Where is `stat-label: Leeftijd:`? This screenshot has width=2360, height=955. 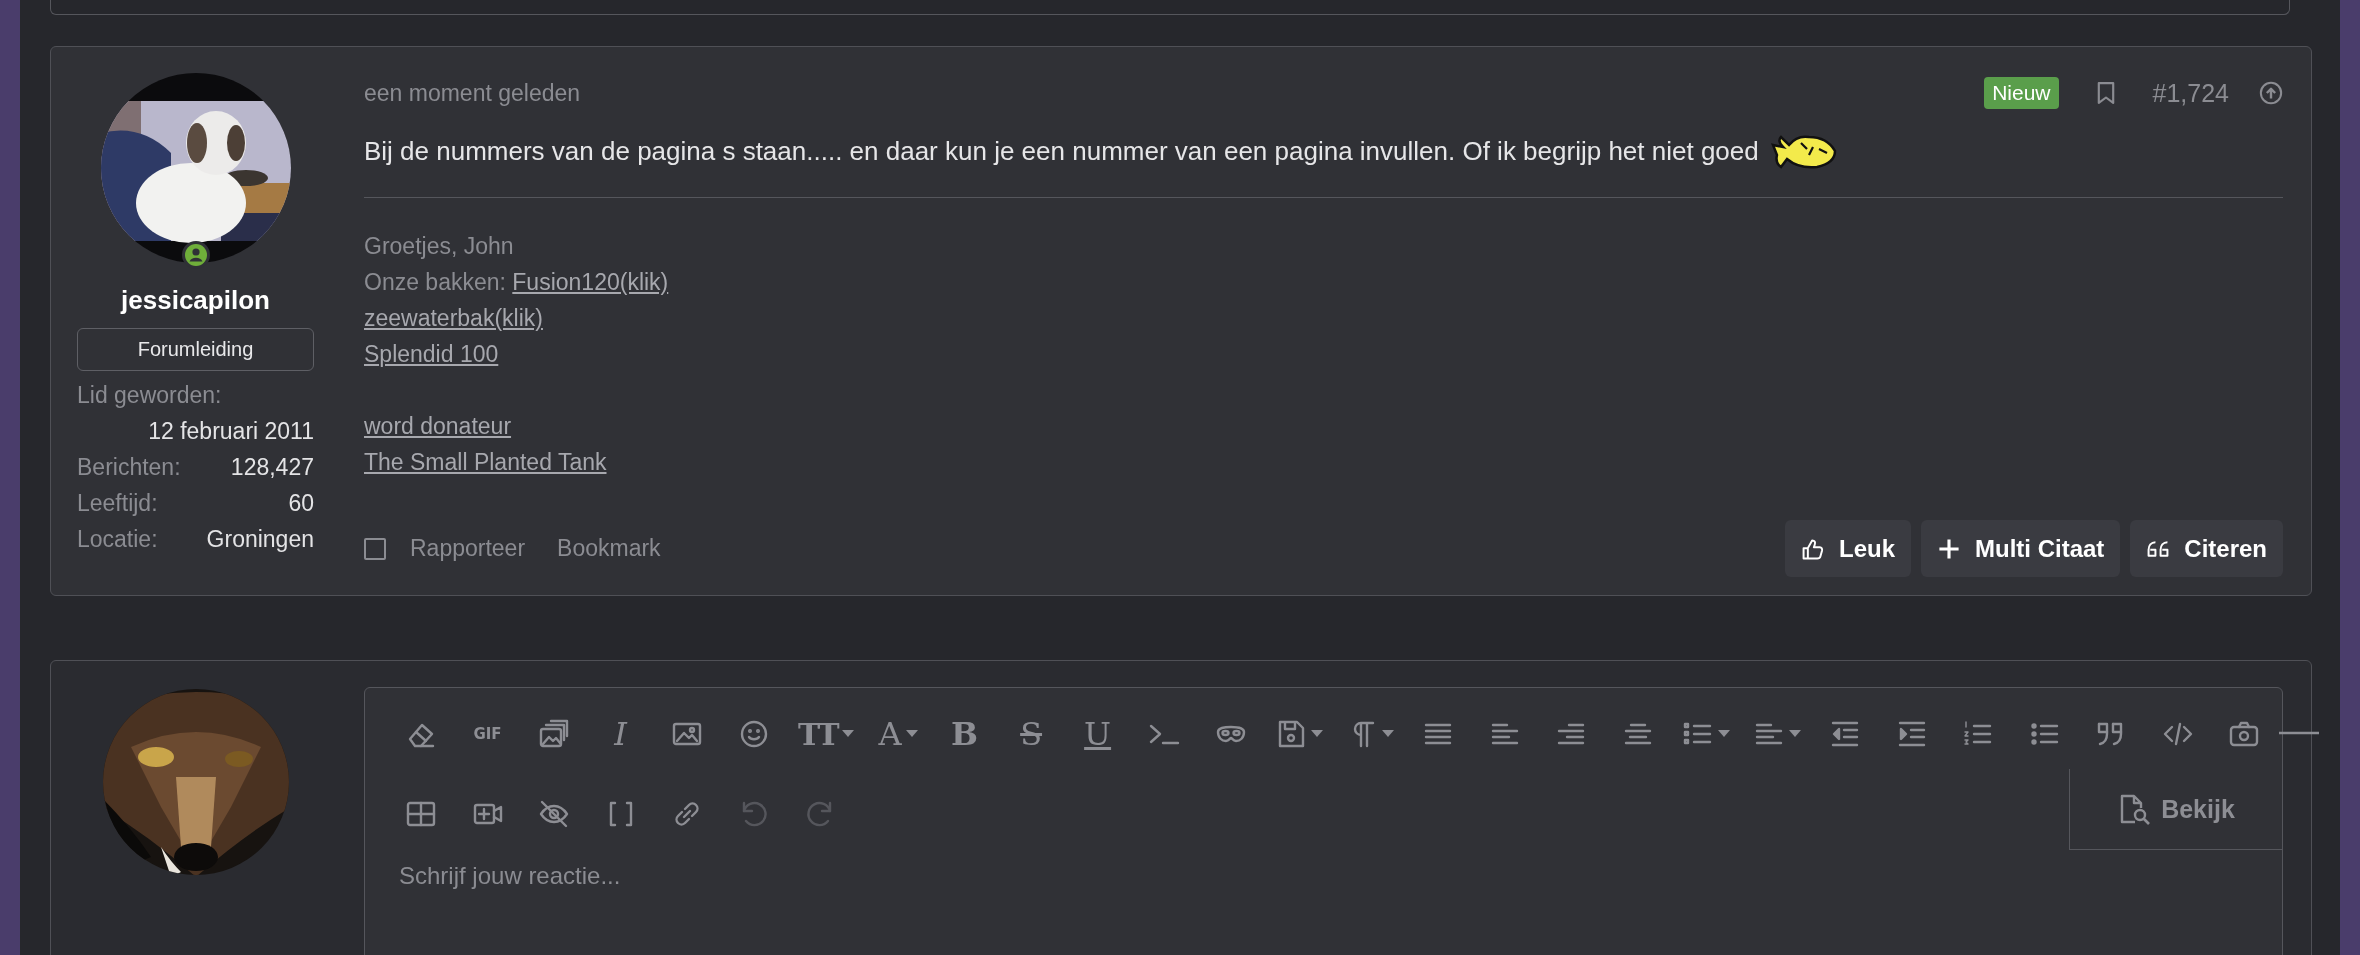 stat-label: Leeftijd: is located at coordinates (117, 503).